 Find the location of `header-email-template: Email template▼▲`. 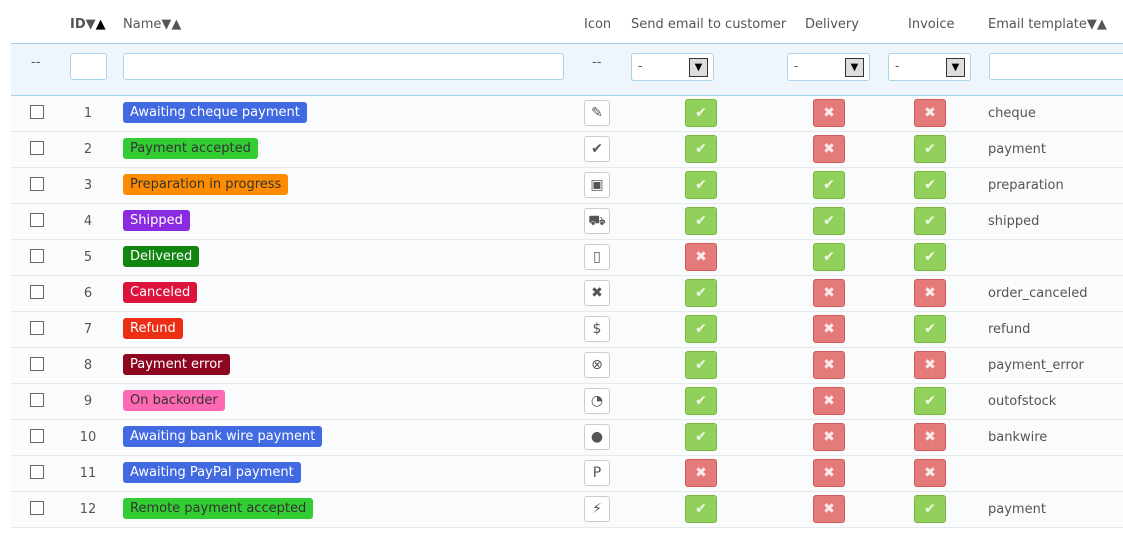

header-email-template: Email template▼▲ is located at coordinates (1047, 24).